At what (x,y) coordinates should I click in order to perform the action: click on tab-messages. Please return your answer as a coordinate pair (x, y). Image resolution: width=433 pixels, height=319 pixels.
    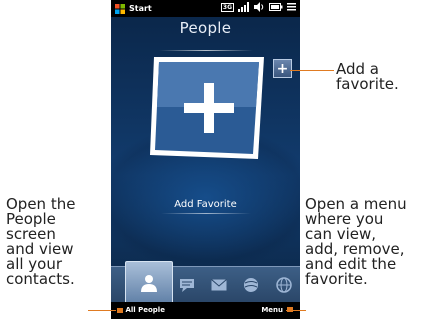
    Looking at the image, I should click on (187, 285).